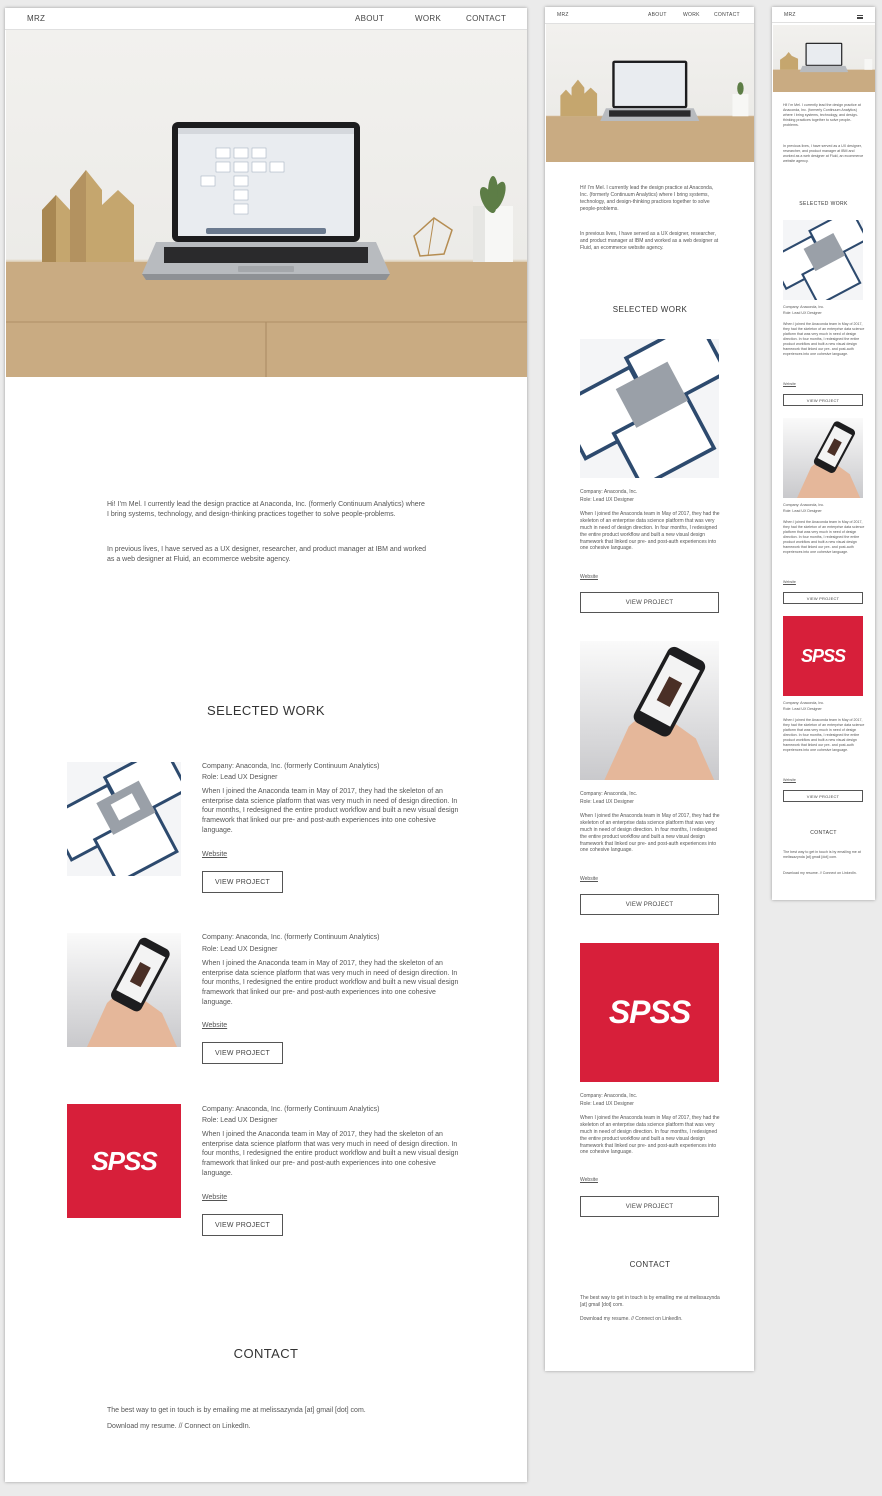 The width and height of the screenshot is (882, 1496). Describe the element at coordinates (823, 15) in the screenshot. I see `top-nav: MRZ` at that location.